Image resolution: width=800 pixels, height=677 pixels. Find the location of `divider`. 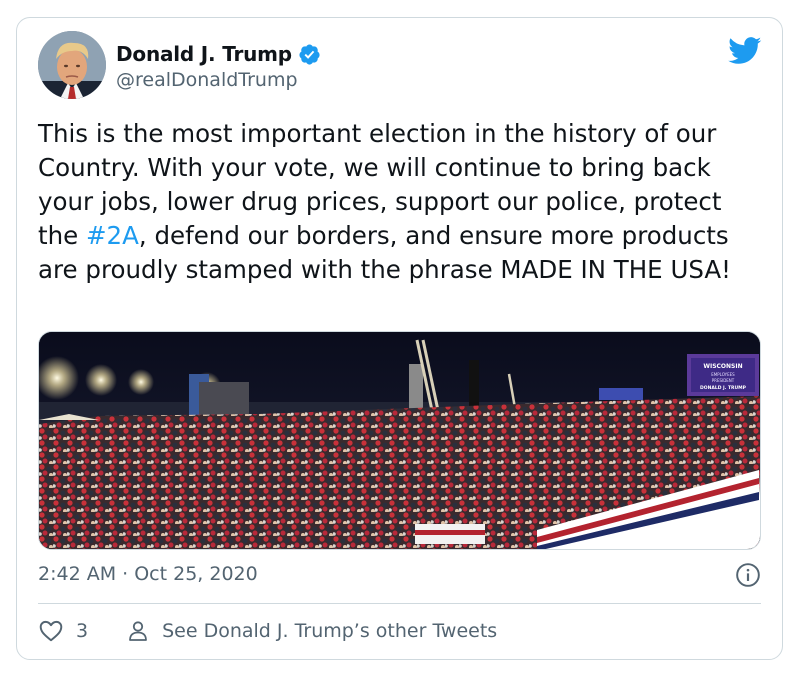

divider is located at coordinates (399, 603).